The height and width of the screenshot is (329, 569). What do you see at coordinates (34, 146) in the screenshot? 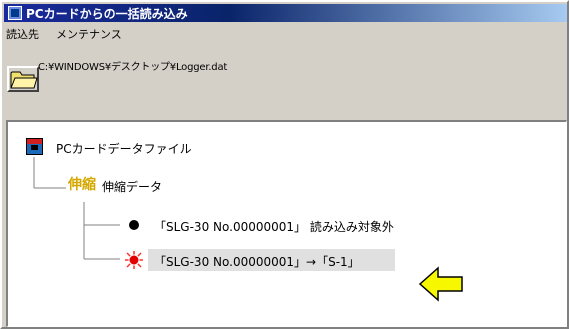
I see `pc-card-file-icon` at bounding box center [34, 146].